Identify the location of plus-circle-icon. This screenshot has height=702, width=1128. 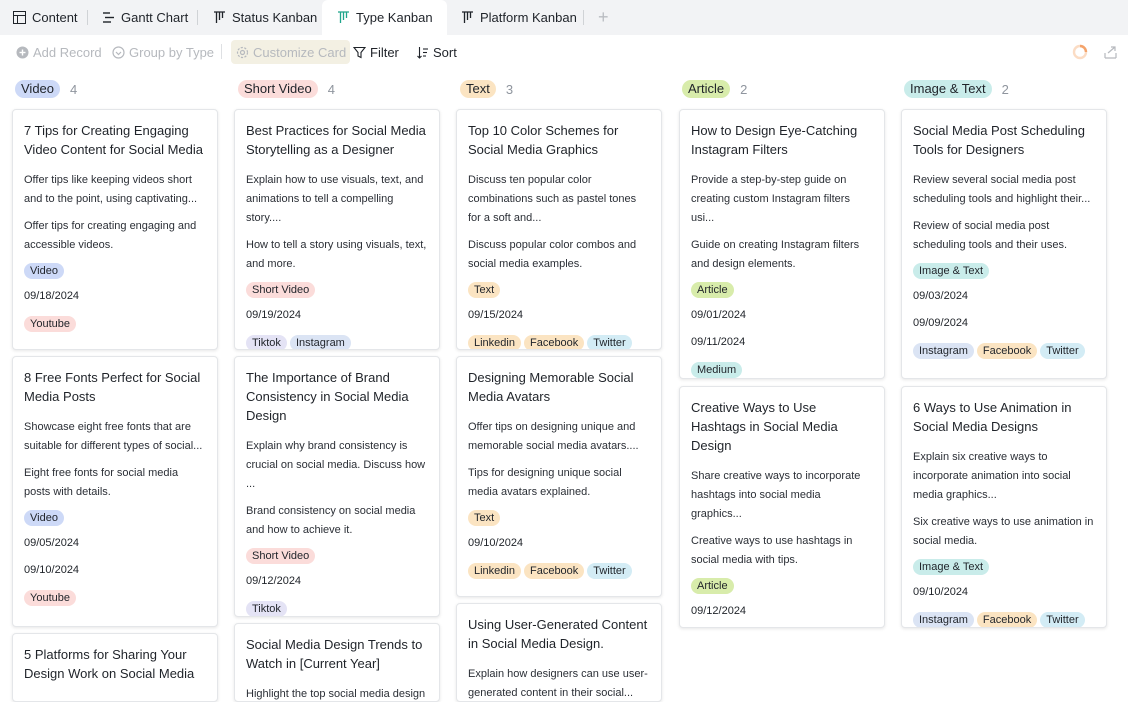
(22, 52).